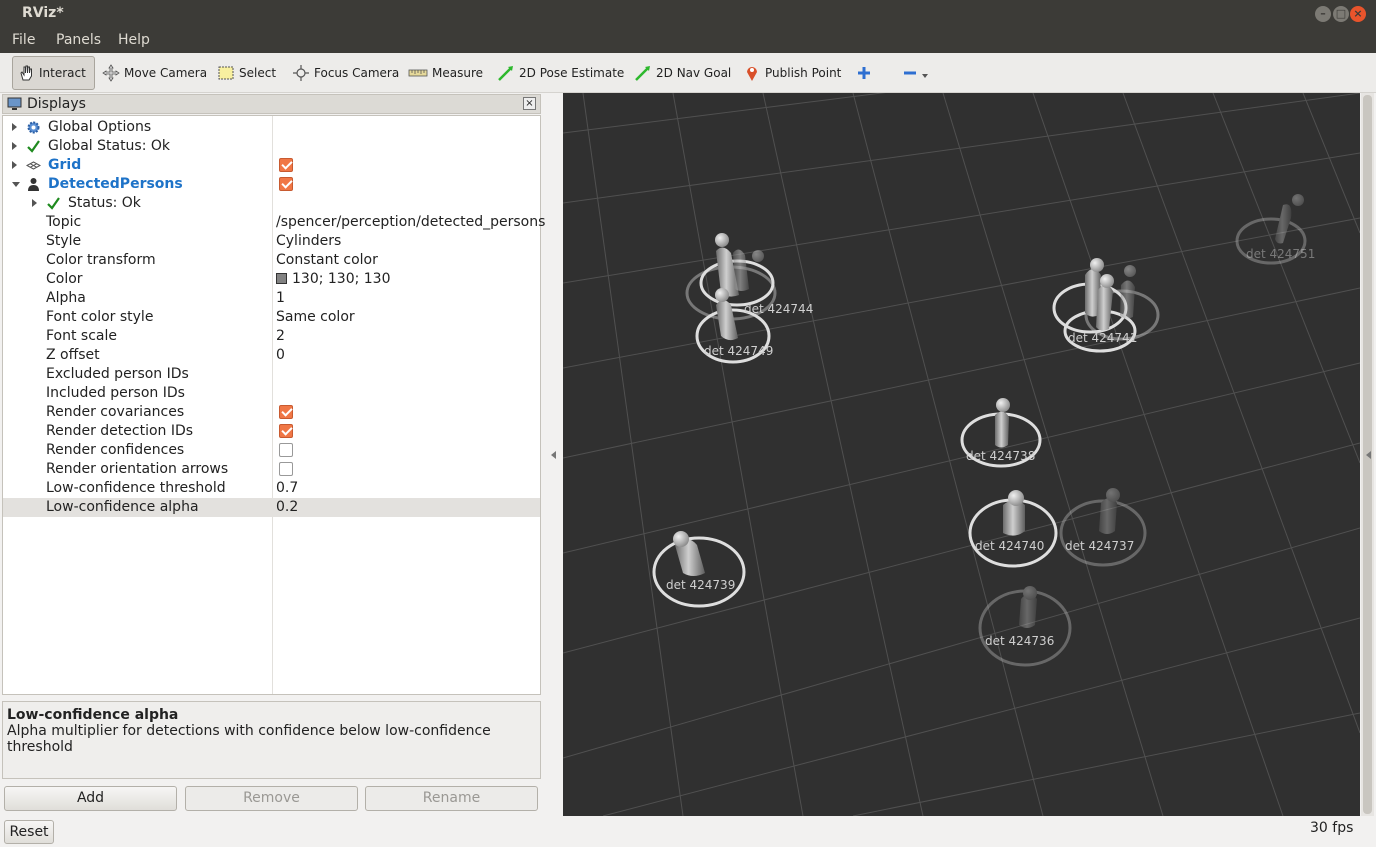  I want to click on select-tool: Select, so click(246, 73).